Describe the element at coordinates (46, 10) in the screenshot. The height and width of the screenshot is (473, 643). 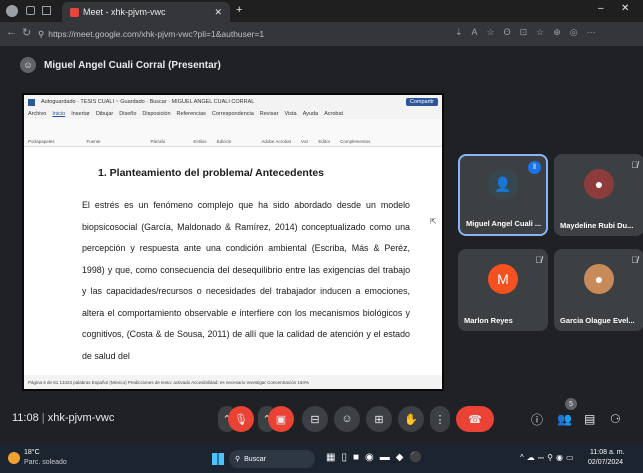
I see `tab-groups-icon` at that location.